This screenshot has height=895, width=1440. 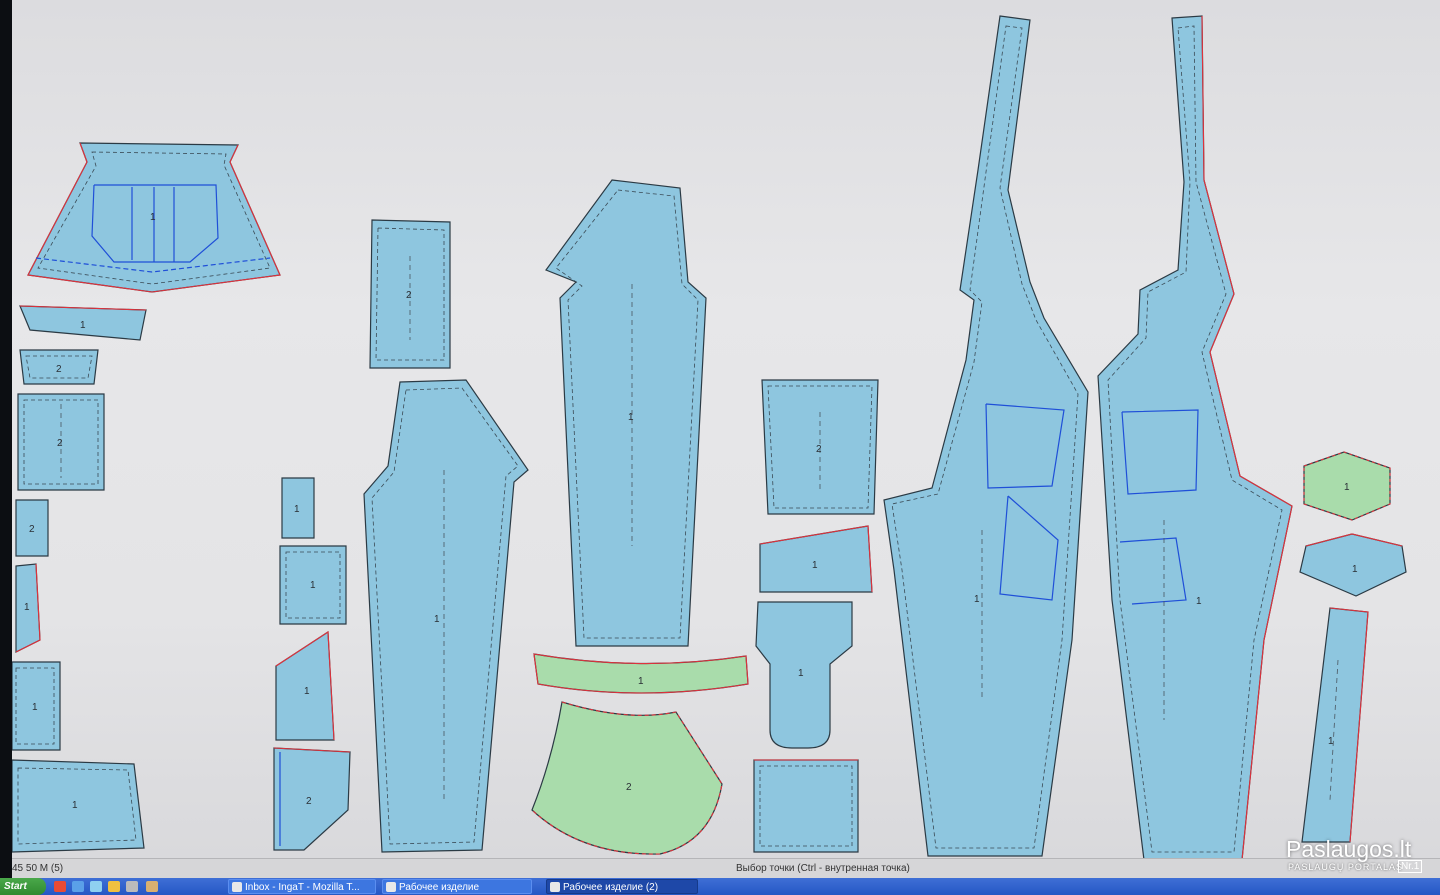 I want to click on watermark-badge: Nr.1, so click(x=1410, y=866).